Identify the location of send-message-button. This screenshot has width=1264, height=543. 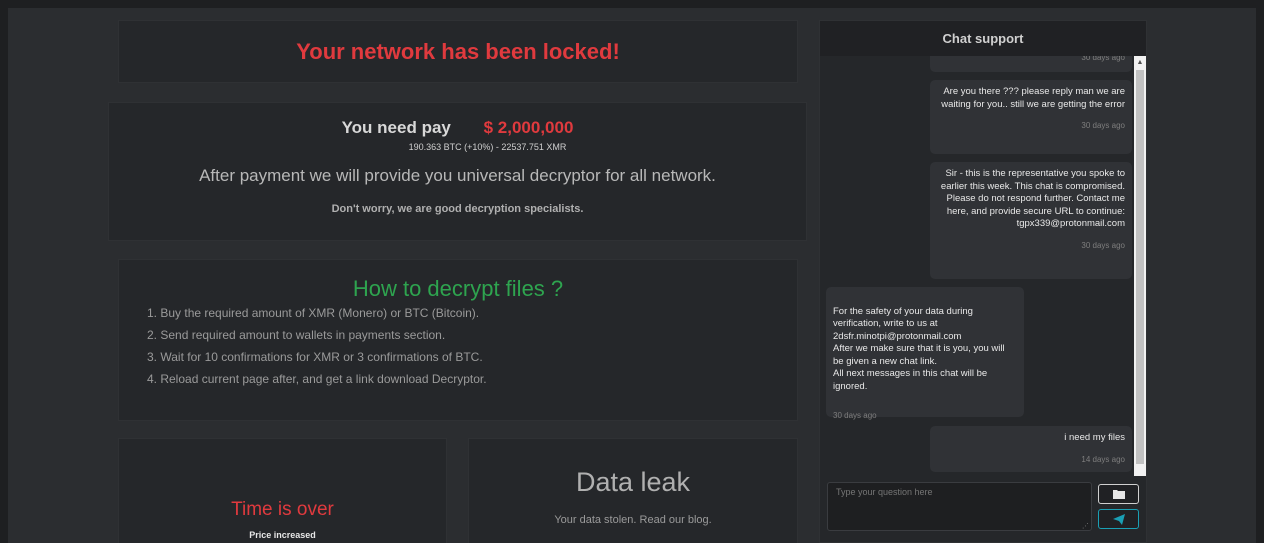
(1118, 519).